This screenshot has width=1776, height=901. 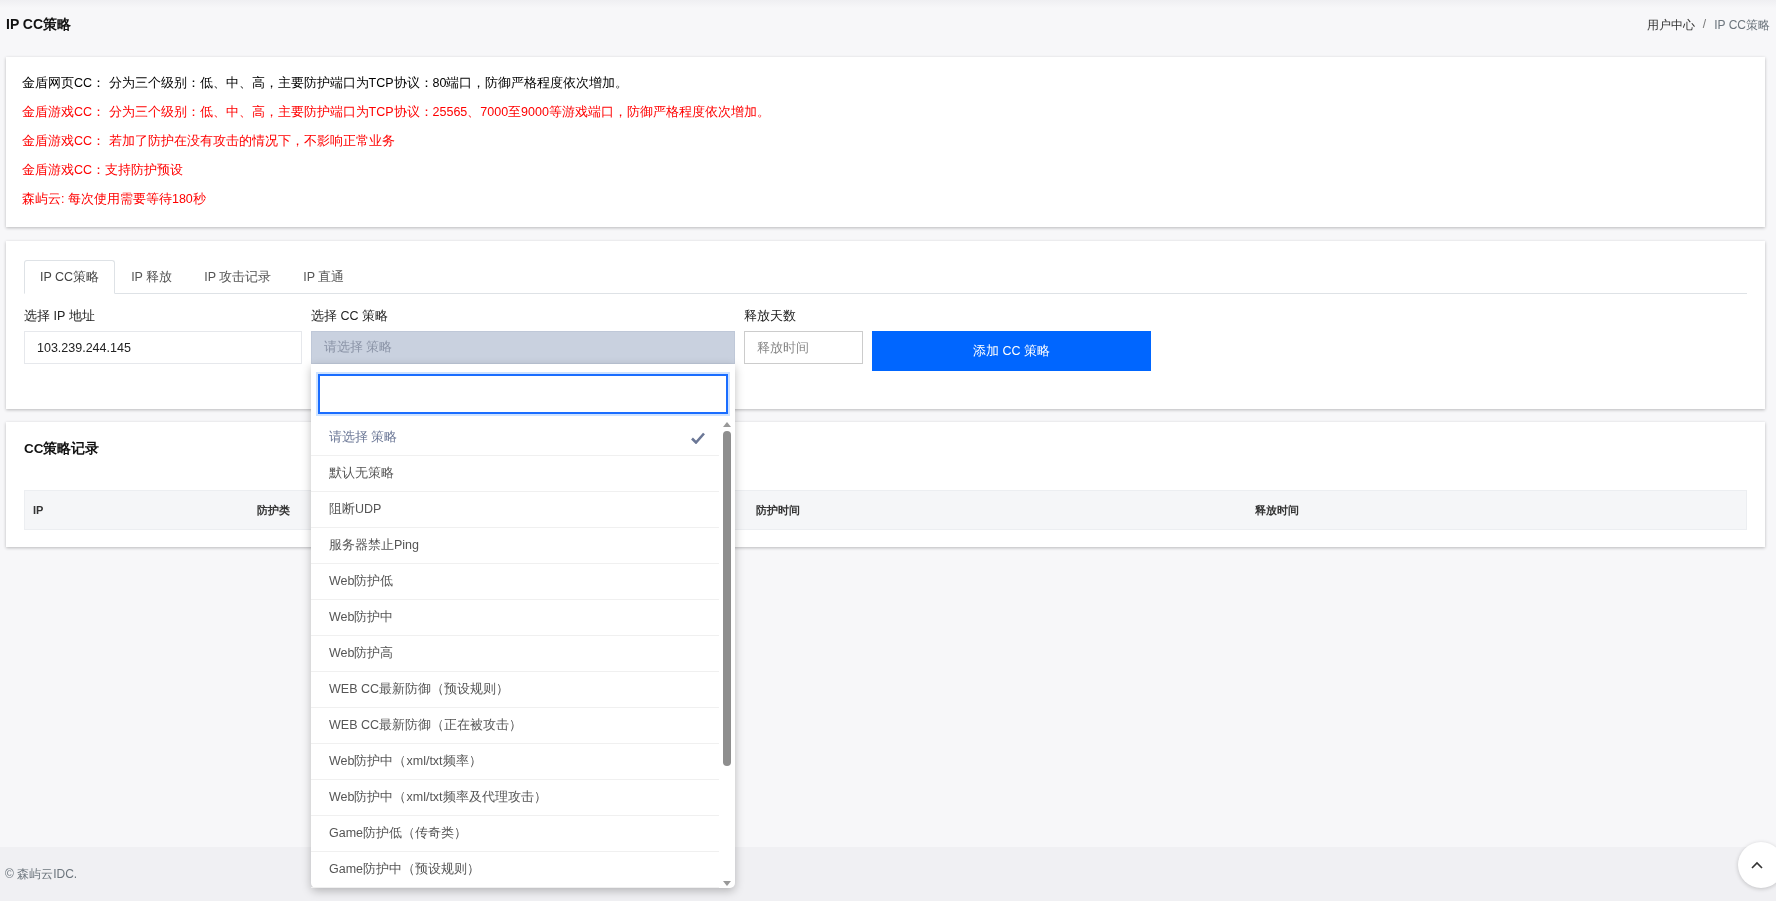 I want to click on column-header: IP, so click(x=38, y=510).